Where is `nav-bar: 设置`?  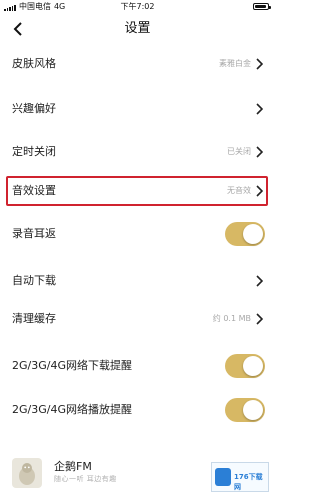 nav-bar: 设置 is located at coordinates (137, 29).